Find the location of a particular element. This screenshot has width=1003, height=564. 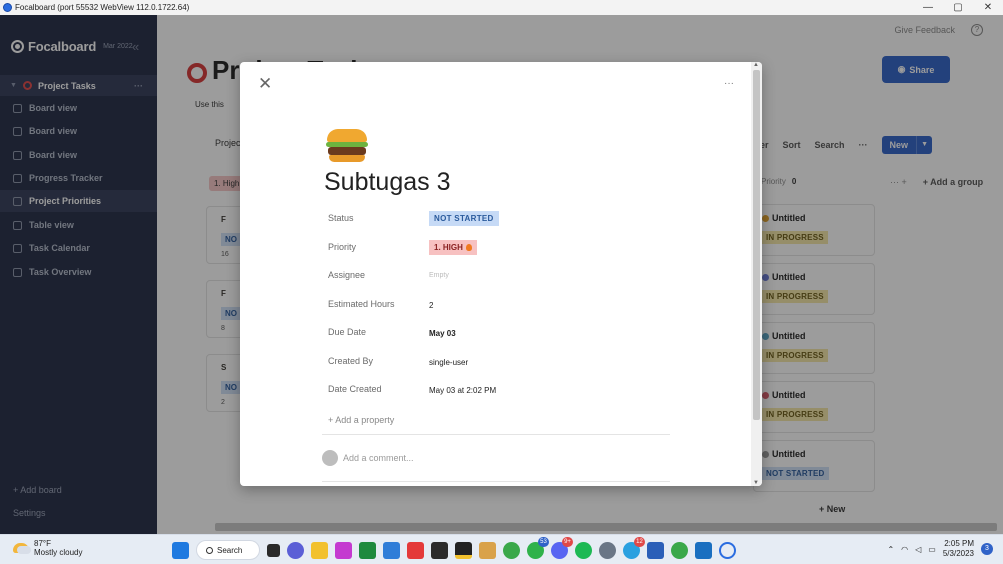

task-view-icon is located at coordinates (273, 550).